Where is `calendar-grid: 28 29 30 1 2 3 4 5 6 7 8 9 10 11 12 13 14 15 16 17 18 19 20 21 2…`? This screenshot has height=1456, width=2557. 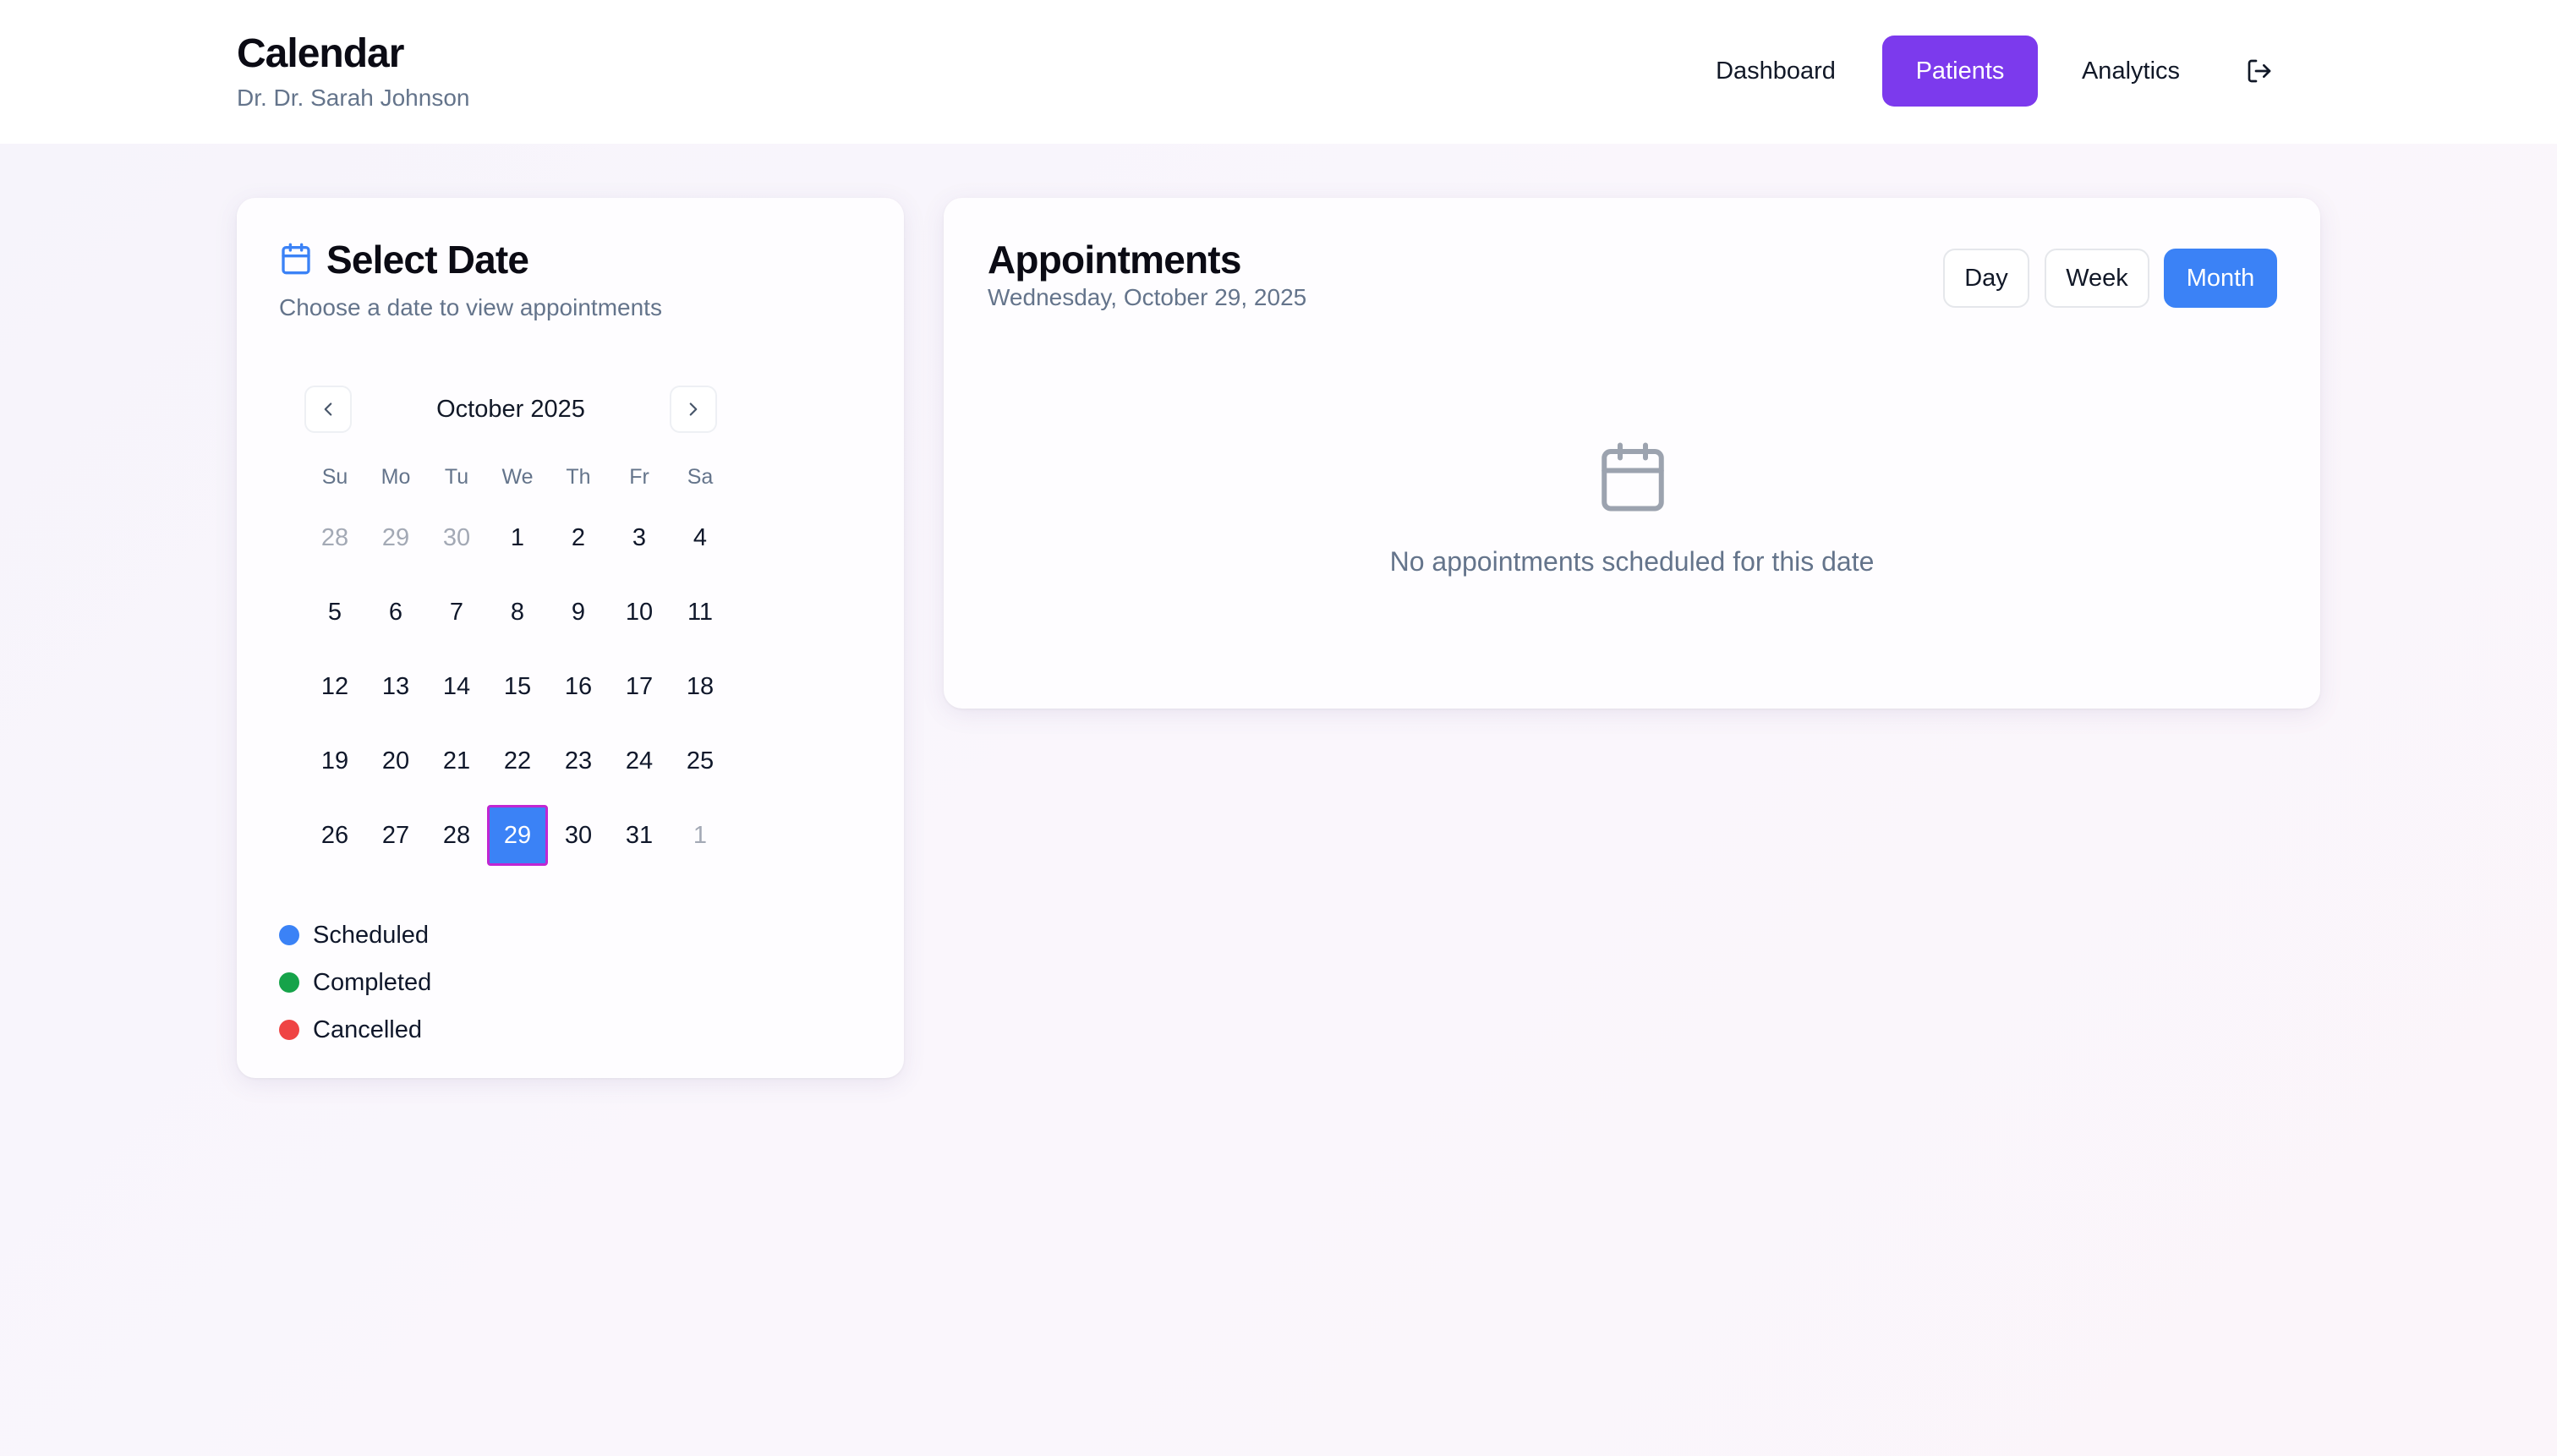 calendar-grid: 28 29 30 1 2 3 4 5 6 7 8 9 10 11 12 13 14 15 16 17 18 19 20 21 2… is located at coordinates (517, 693).